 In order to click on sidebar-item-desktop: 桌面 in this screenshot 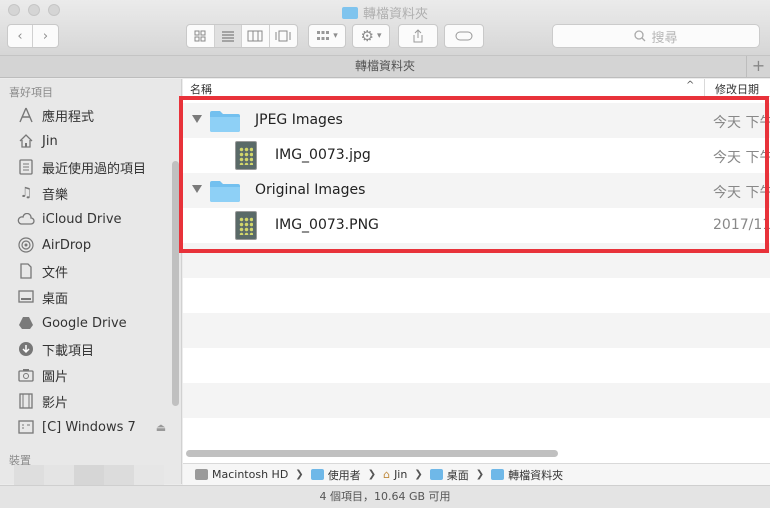, I will do `click(42, 297)`.